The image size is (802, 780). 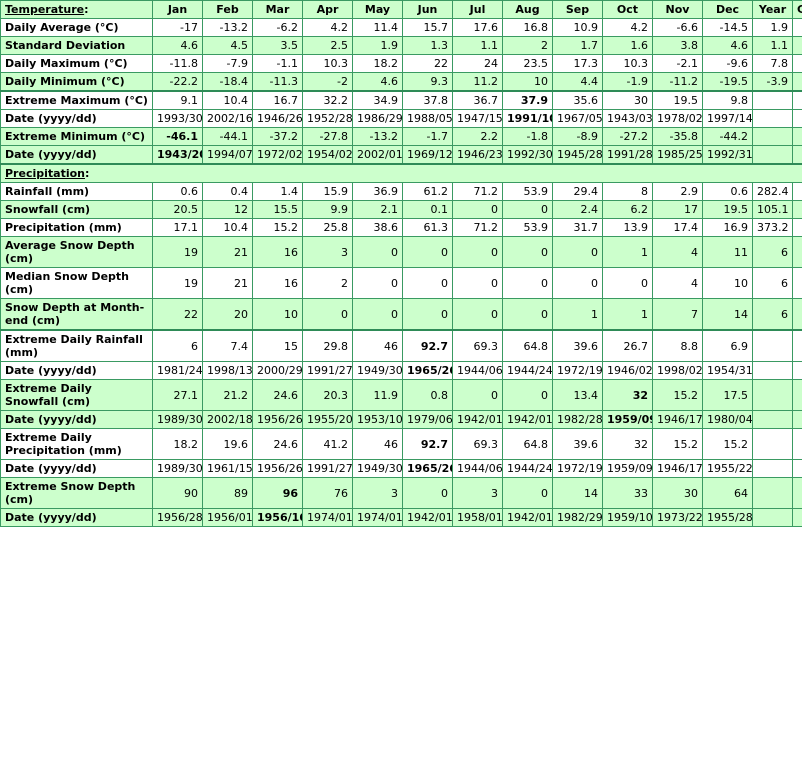 What do you see at coordinates (277, 155) in the screenshot?
I see `cell-value: 1972/02` at bounding box center [277, 155].